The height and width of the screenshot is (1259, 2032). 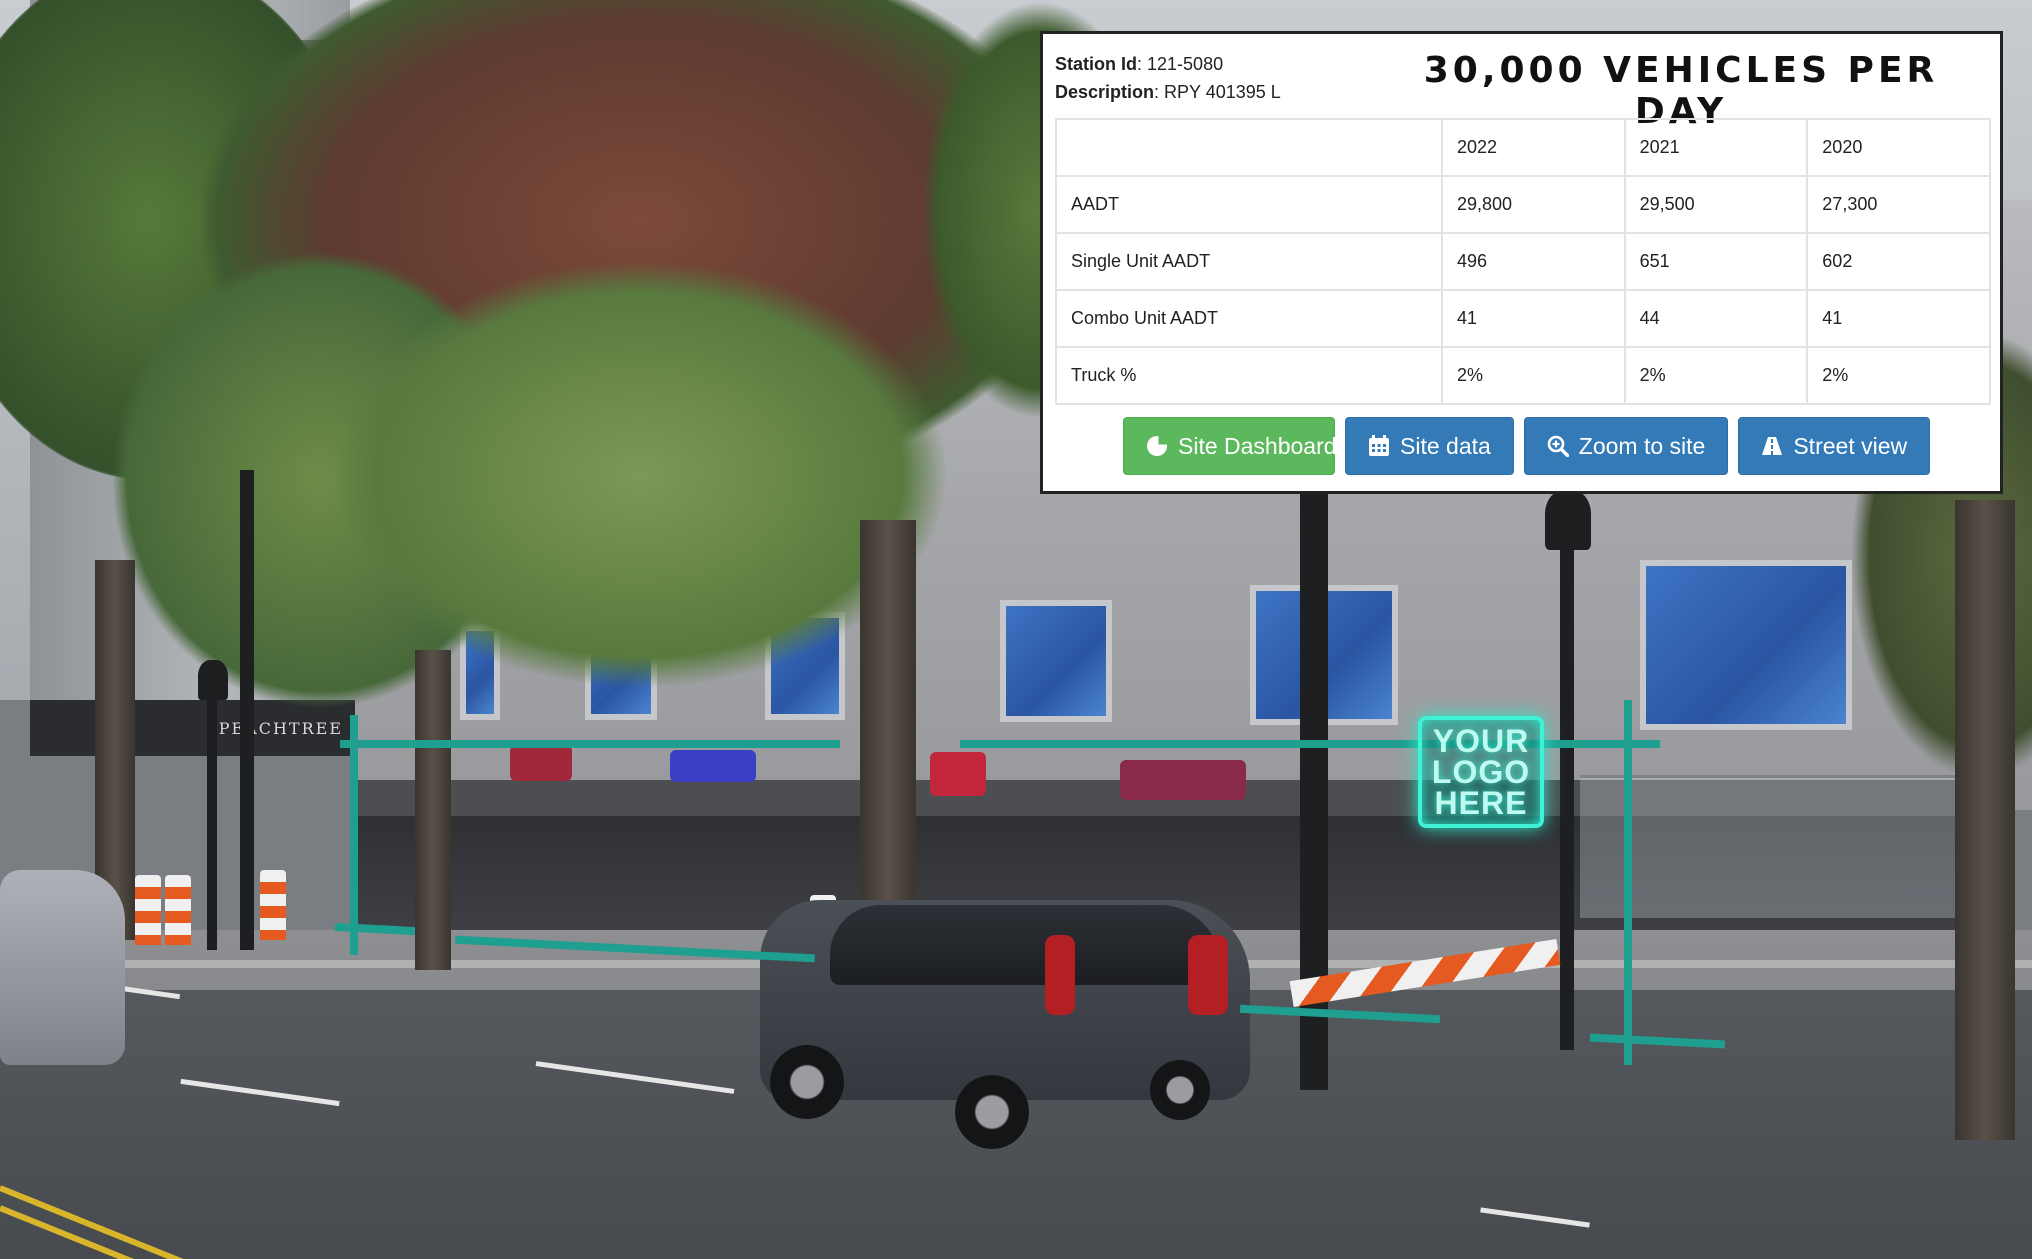 What do you see at coordinates (1249, 375) in the screenshot?
I see `row-label: Truck %` at bounding box center [1249, 375].